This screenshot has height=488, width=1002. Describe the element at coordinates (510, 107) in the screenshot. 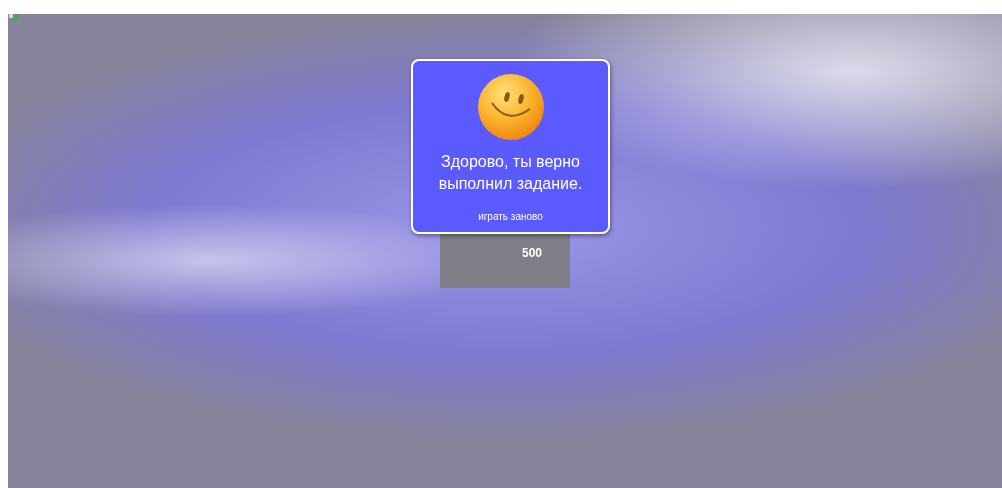

I see `smiley-icon` at that location.